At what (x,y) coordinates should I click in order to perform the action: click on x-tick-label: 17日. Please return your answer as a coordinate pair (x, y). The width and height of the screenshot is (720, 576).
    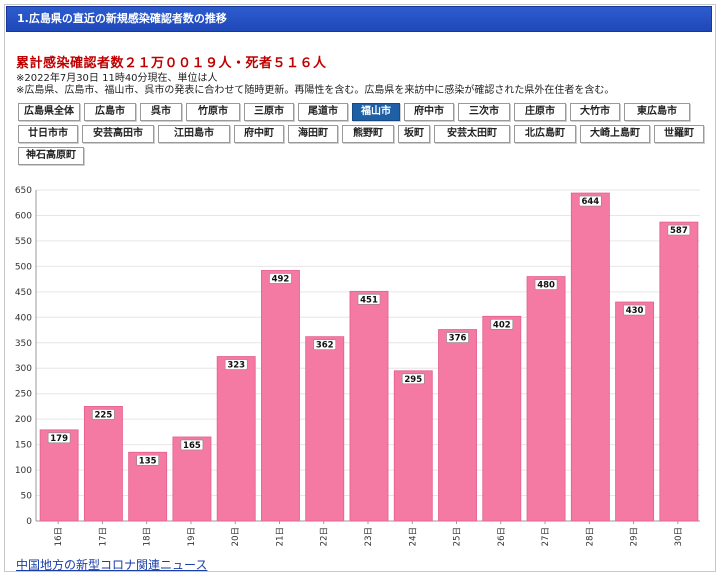
    Looking at the image, I should click on (103, 536).